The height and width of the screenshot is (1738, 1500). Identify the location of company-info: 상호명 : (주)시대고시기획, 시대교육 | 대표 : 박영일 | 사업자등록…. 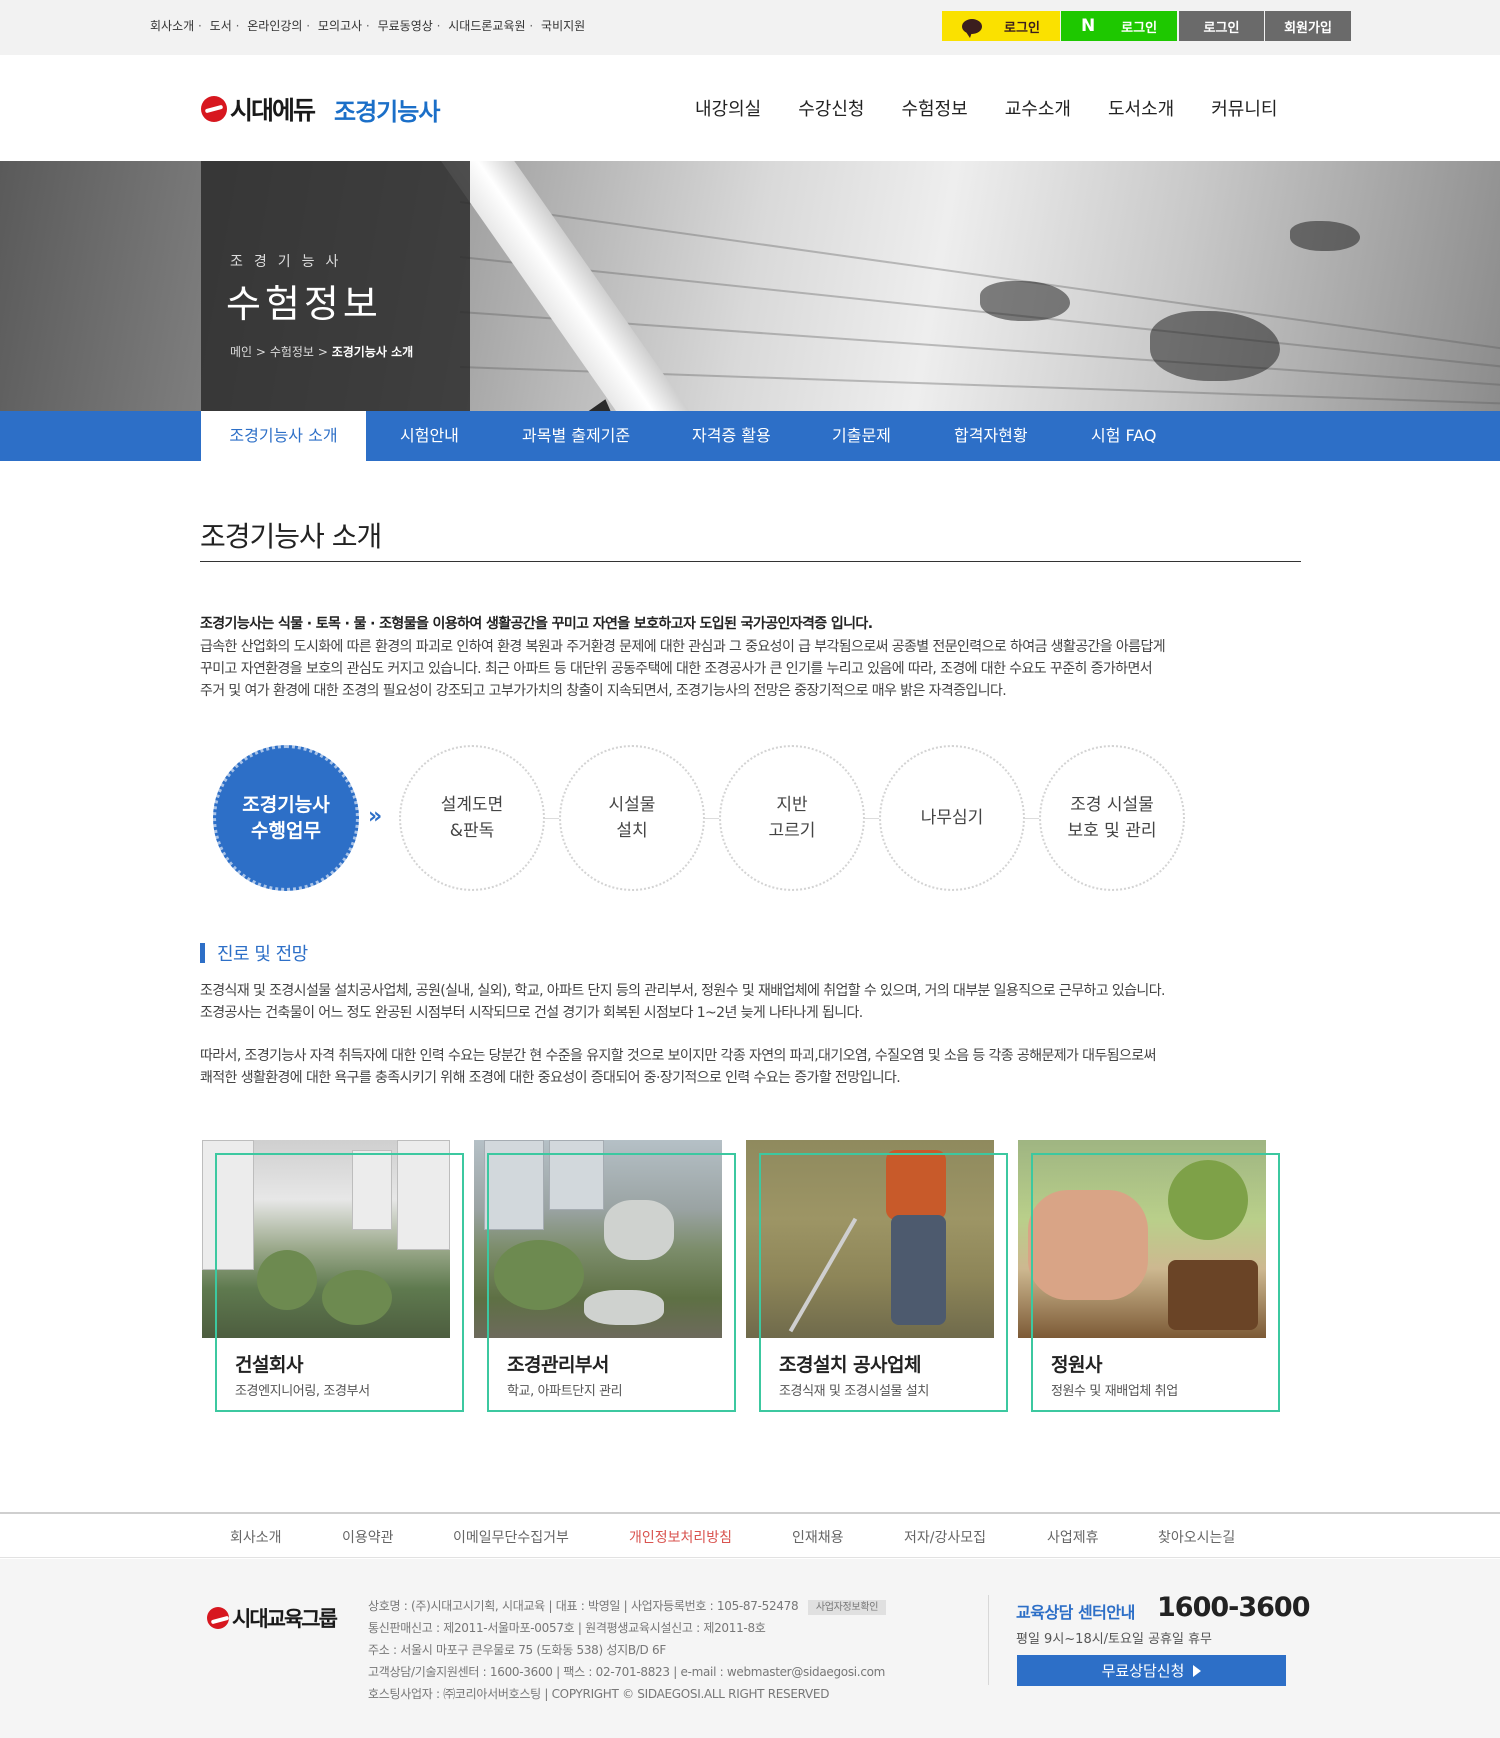
(627, 1650).